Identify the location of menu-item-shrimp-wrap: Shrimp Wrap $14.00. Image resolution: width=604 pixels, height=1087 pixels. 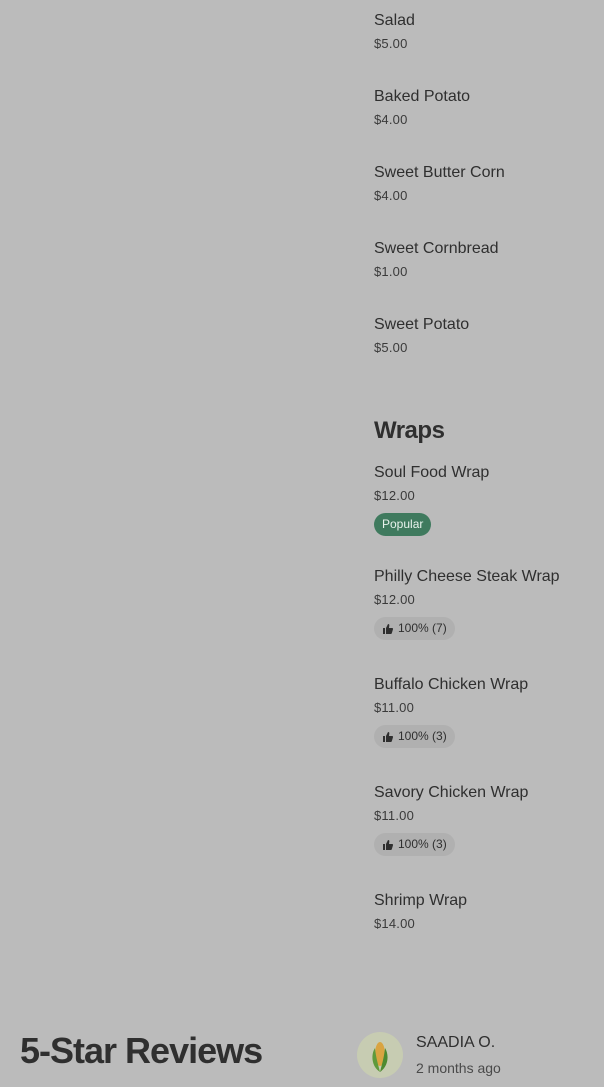
(488, 911).